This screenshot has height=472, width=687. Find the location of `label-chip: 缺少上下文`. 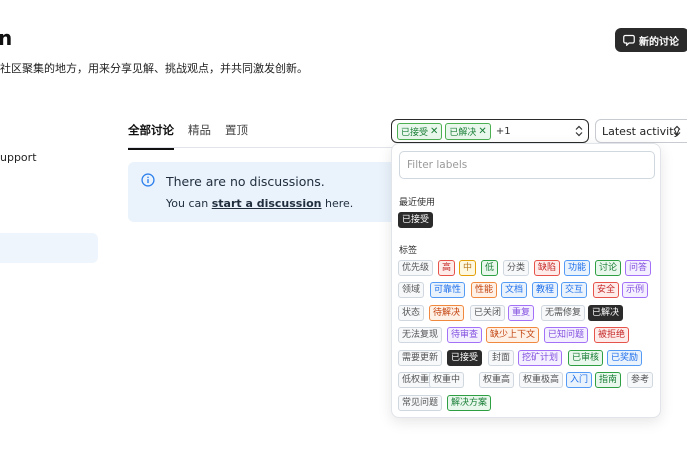

label-chip: 缺少上下文 is located at coordinates (513, 335).